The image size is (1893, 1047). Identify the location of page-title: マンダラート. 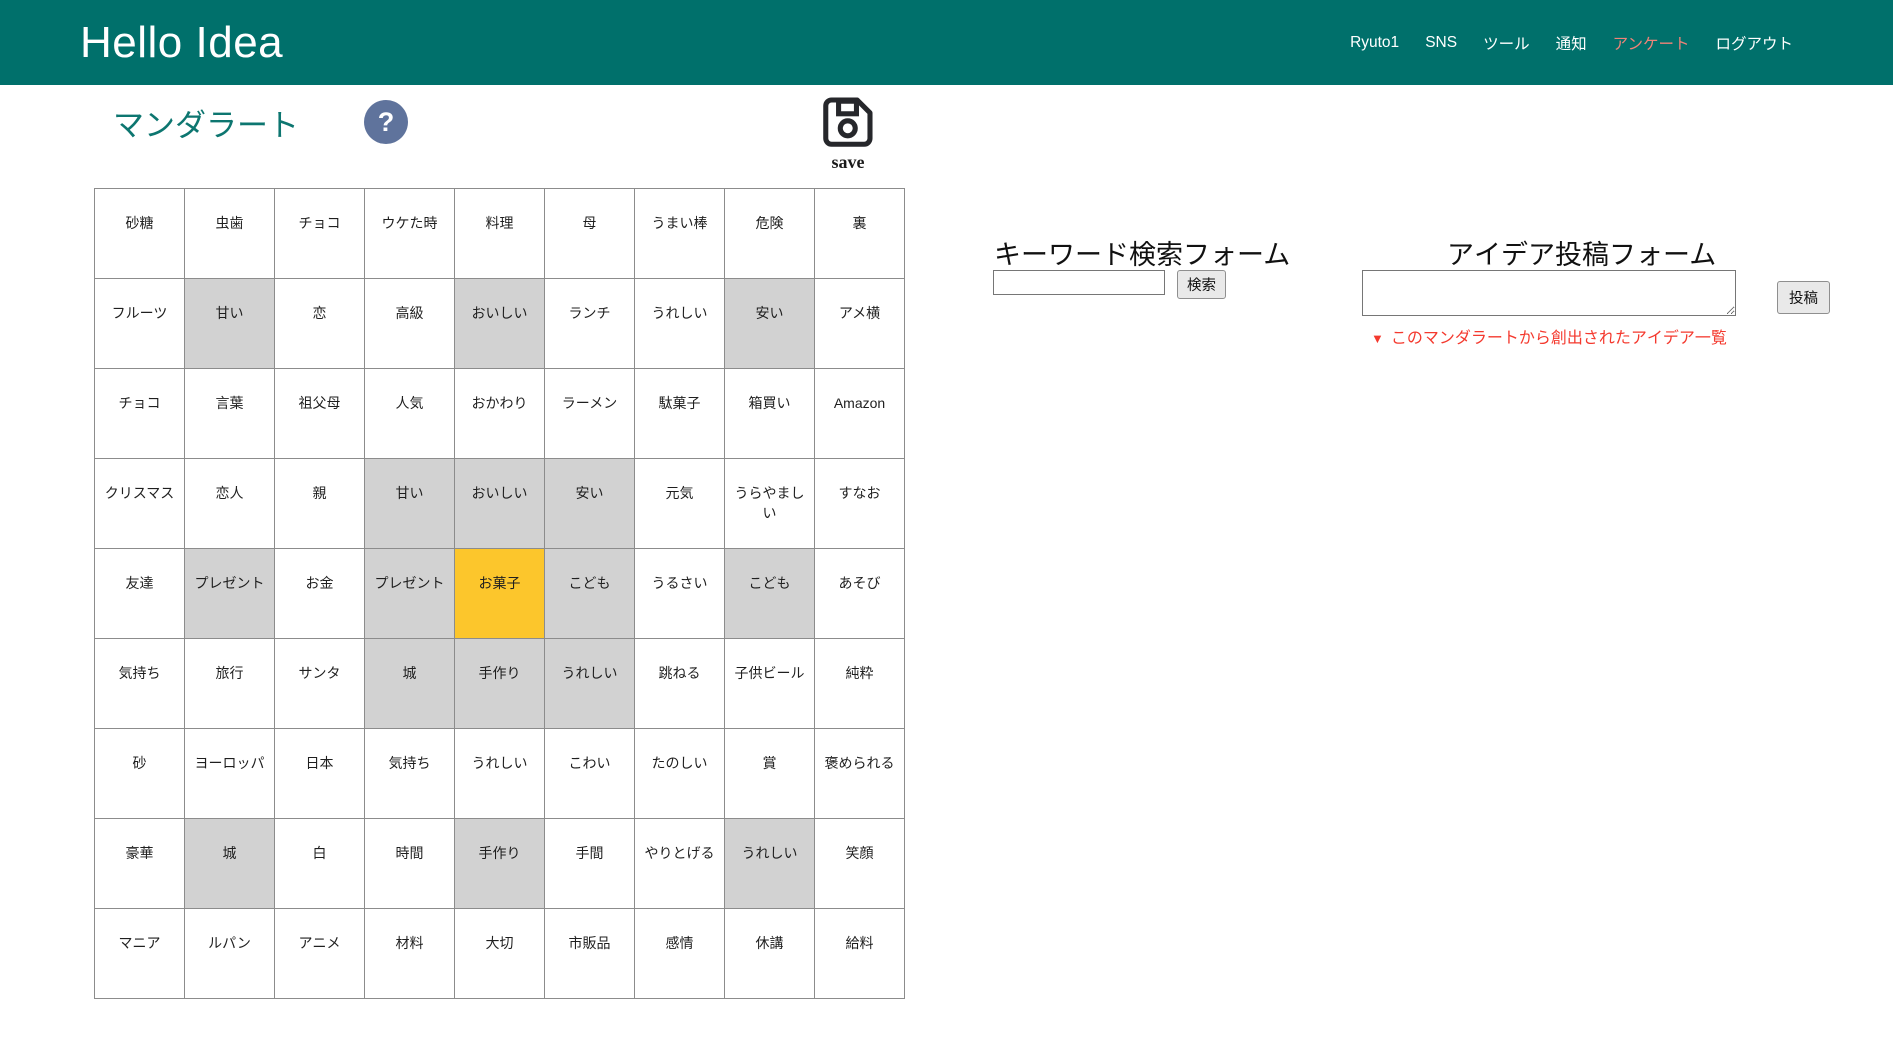
(206, 125).